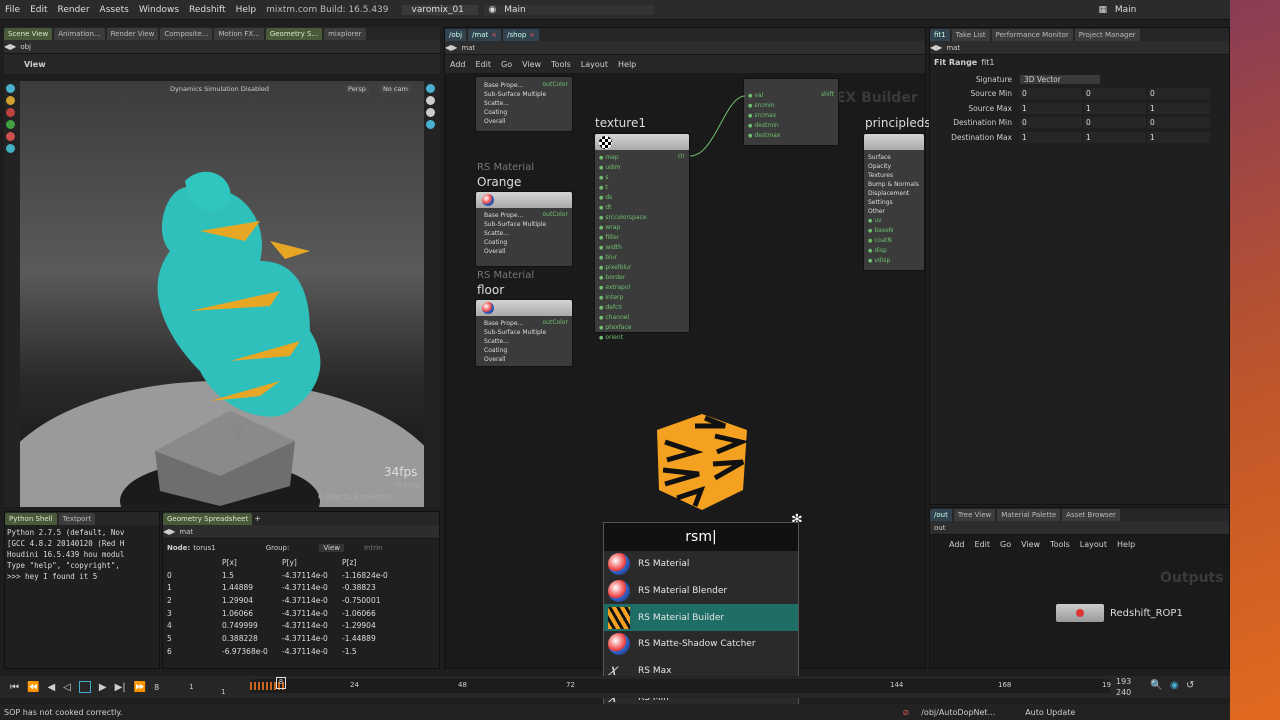 Image resolution: width=1280 pixels, height=720 pixels. I want to click on tab-project-manager: Project Manager, so click(1107, 34).